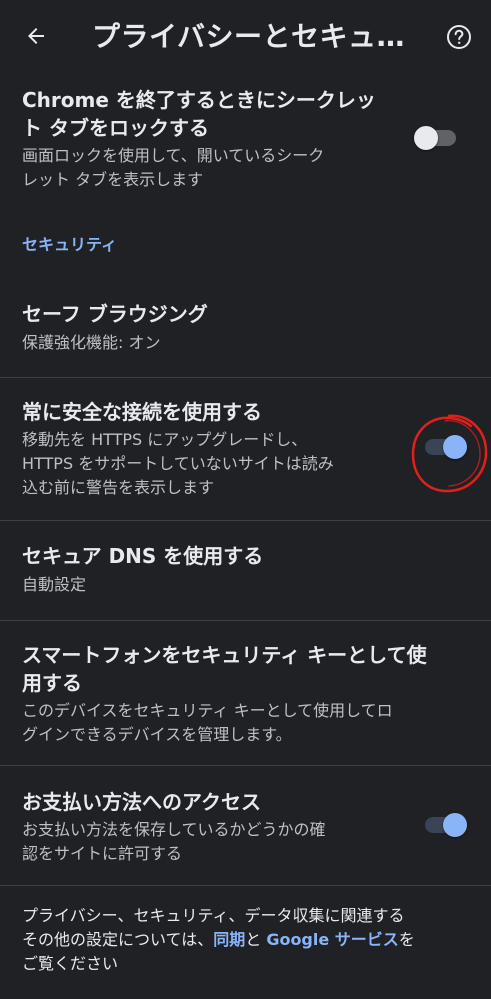 Image resolution: width=491 pixels, height=999 pixels. I want to click on setting-title: 常に安全な接続を使用する, so click(142, 412).